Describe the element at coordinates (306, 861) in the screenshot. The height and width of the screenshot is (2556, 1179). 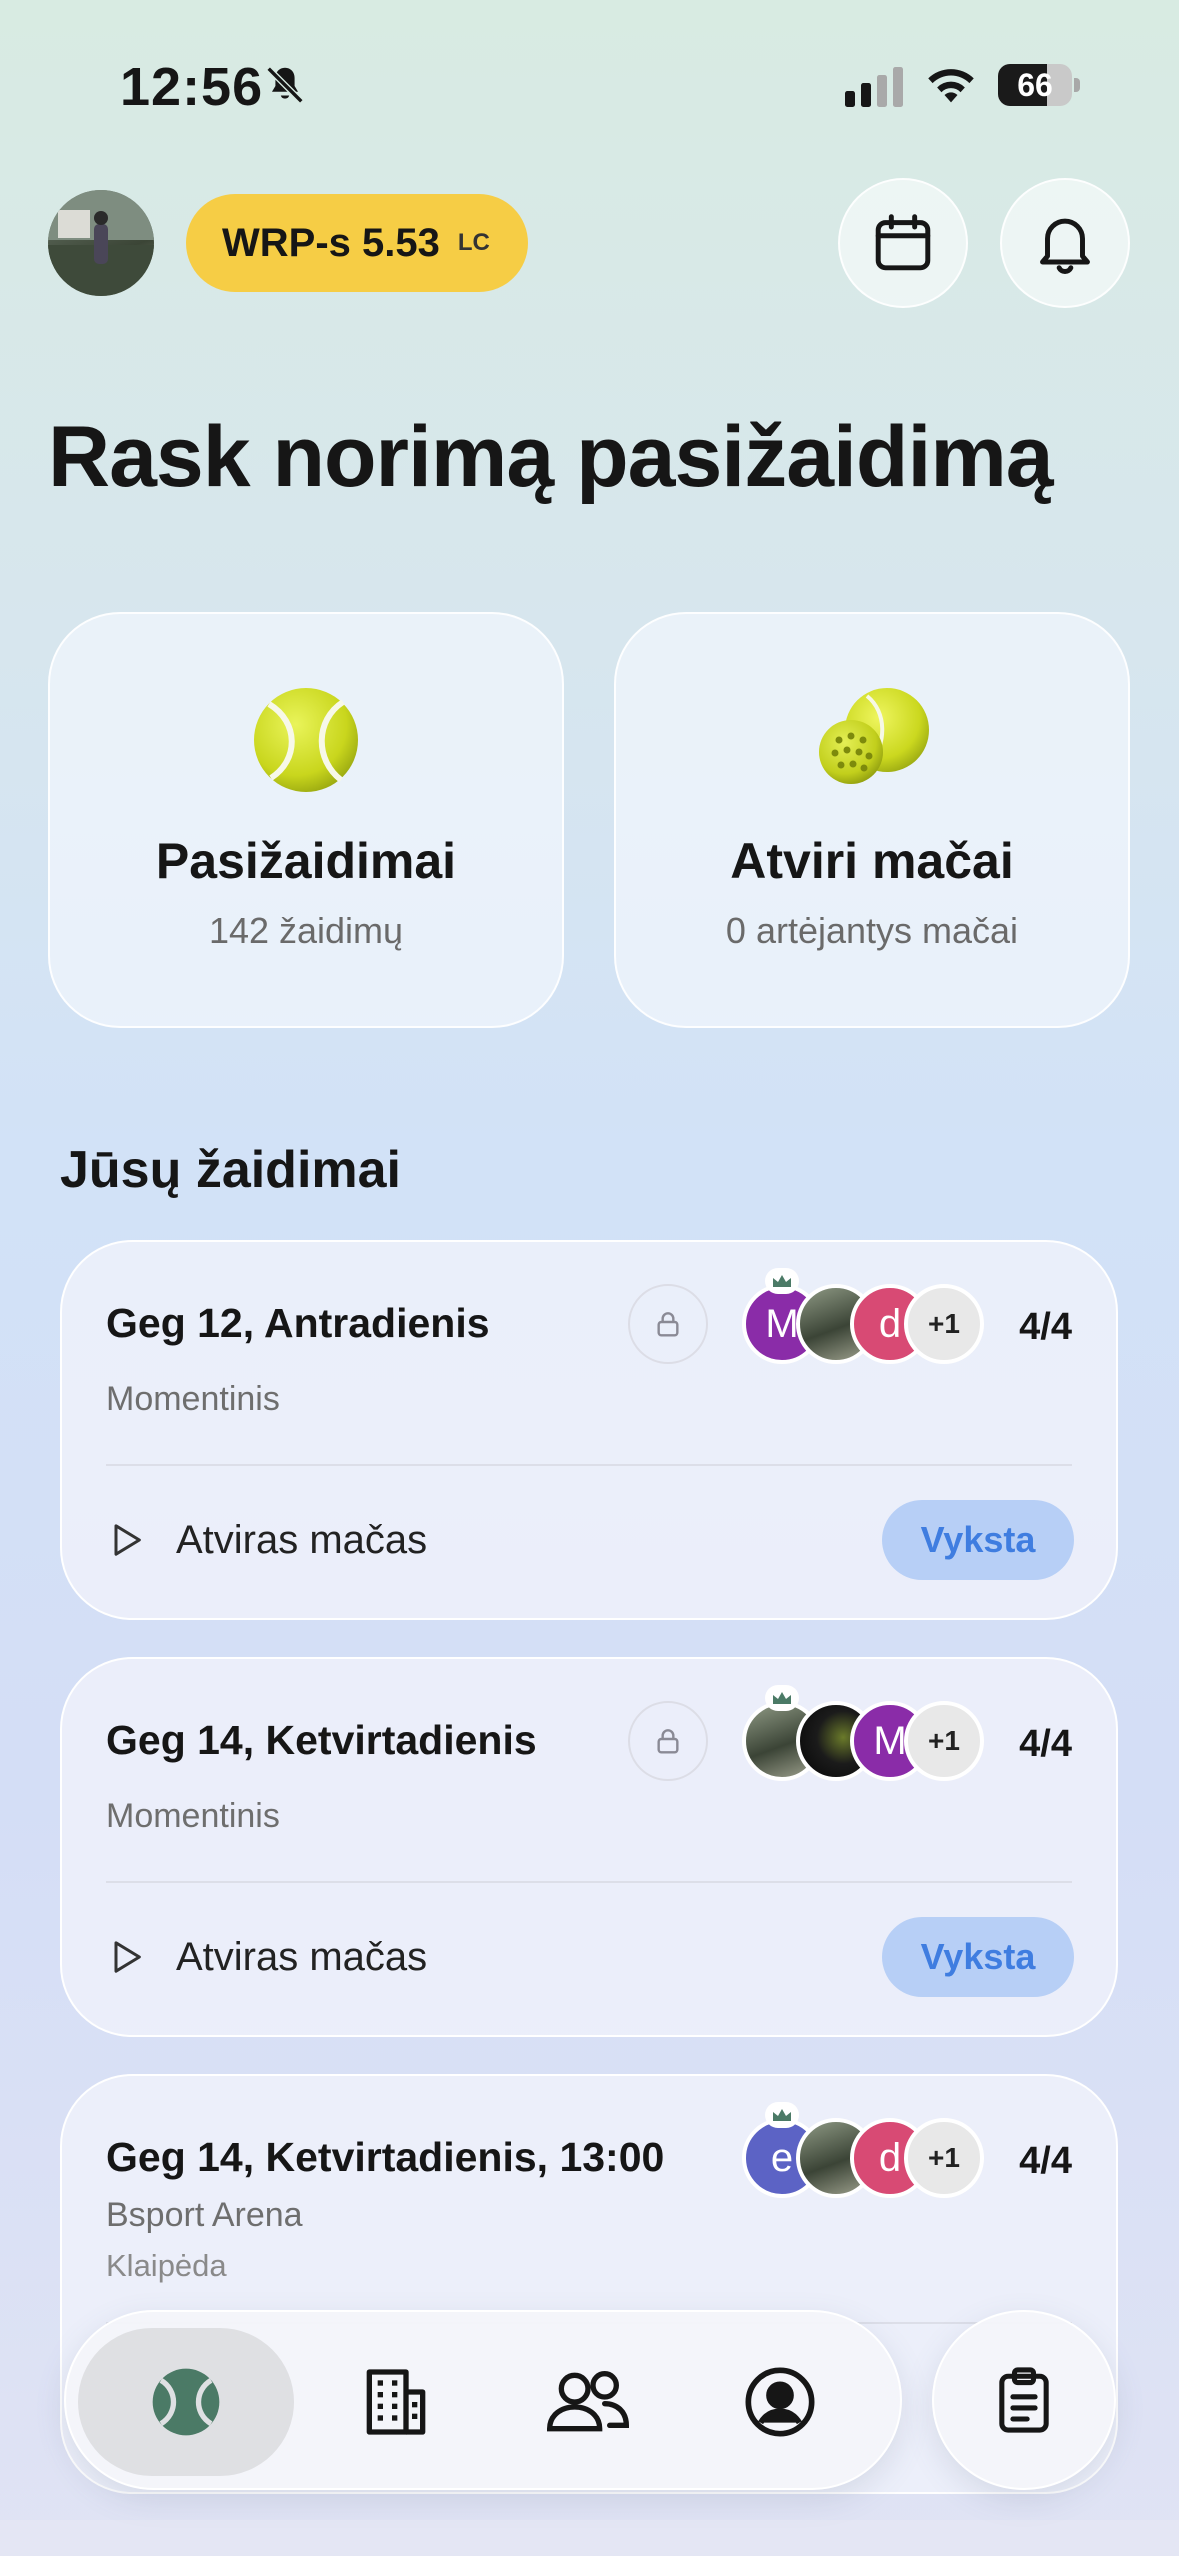
I see `category-title: Pasižaidimai` at that location.